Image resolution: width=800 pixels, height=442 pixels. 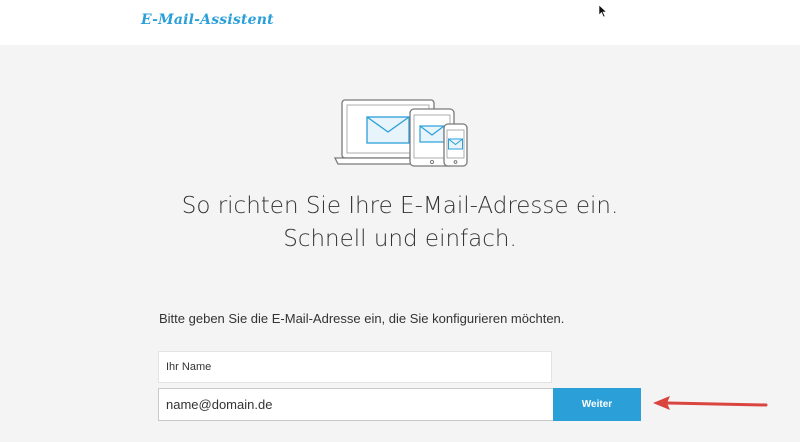 What do you see at coordinates (400, 239) in the screenshot?
I see `headline-line-2: Schnell und einfach.` at bounding box center [400, 239].